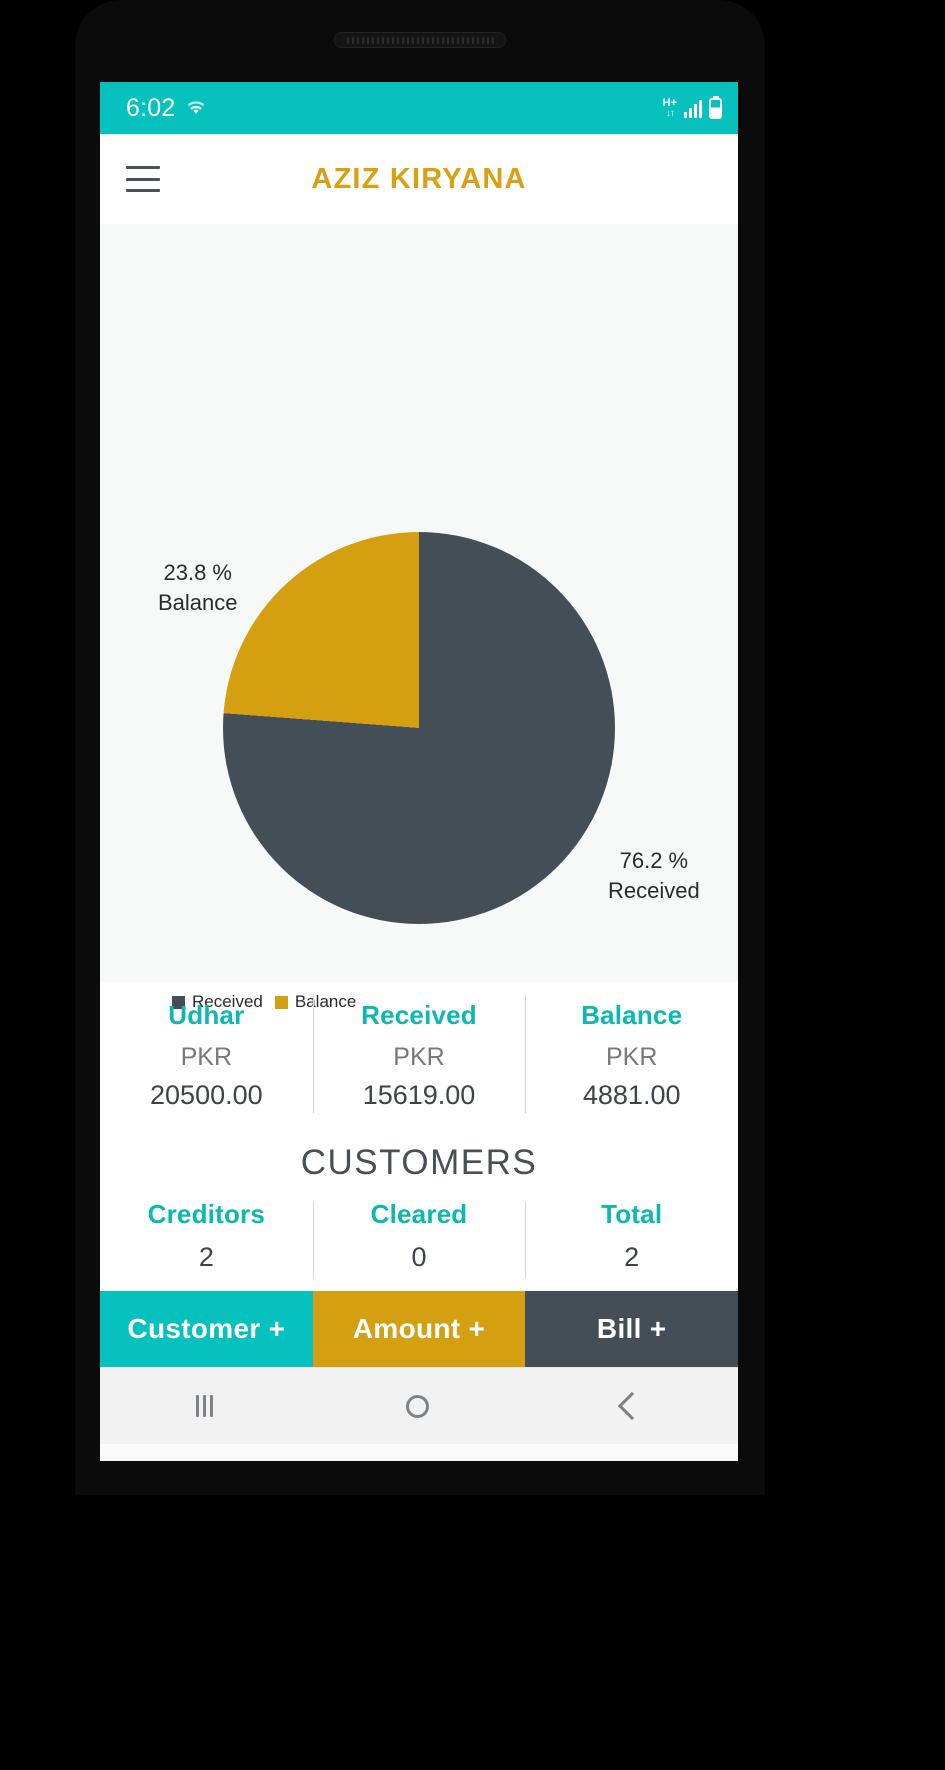  What do you see at coordinates (419, 1257) in the screenshot?
I see `stat-cleared-value: 0` at bounding box center [419, 1257].